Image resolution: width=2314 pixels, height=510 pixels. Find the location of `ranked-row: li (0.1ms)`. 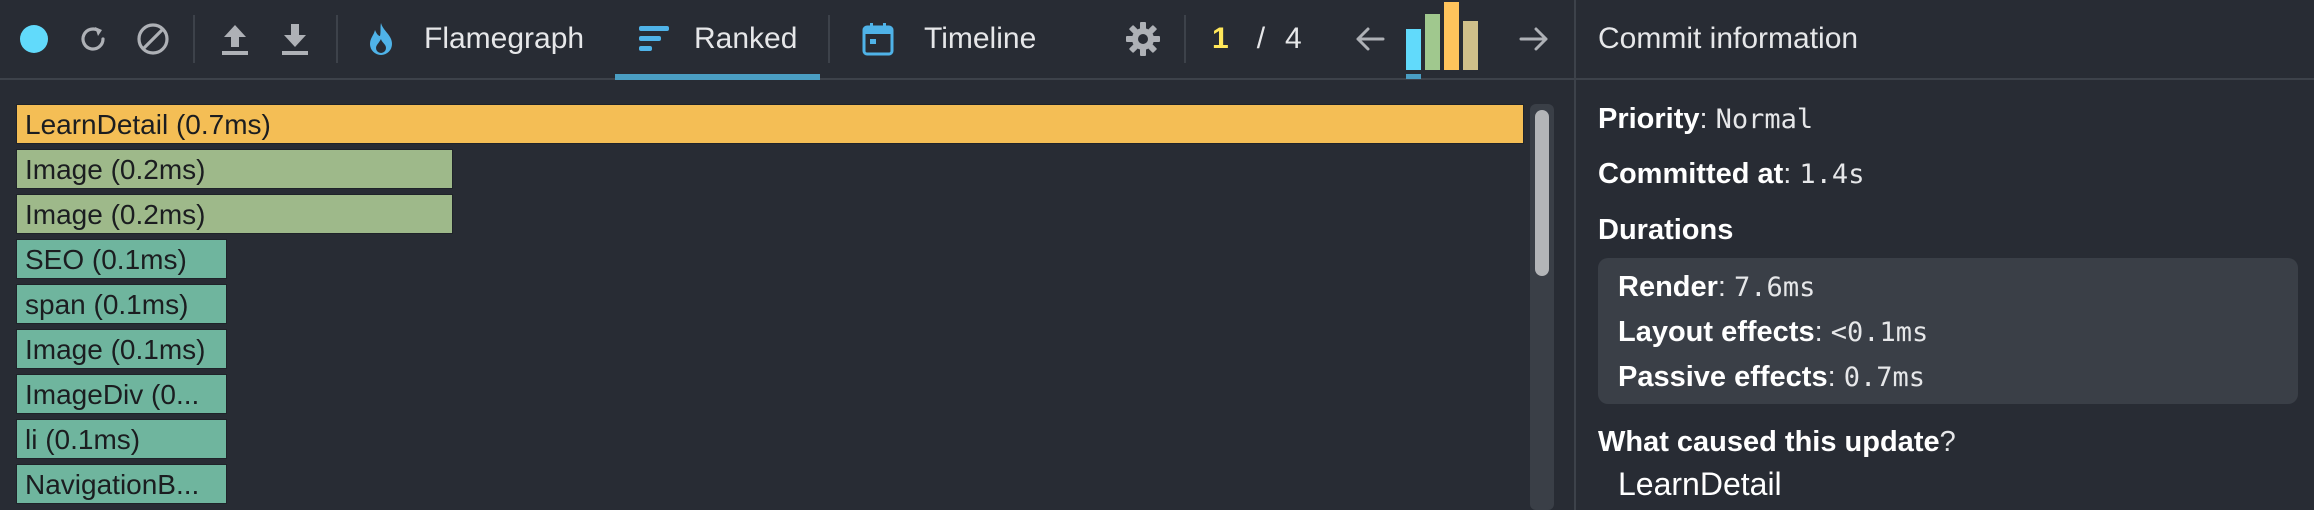

ranked-row: li (0.1ms) is located at coordinates (121, 439).